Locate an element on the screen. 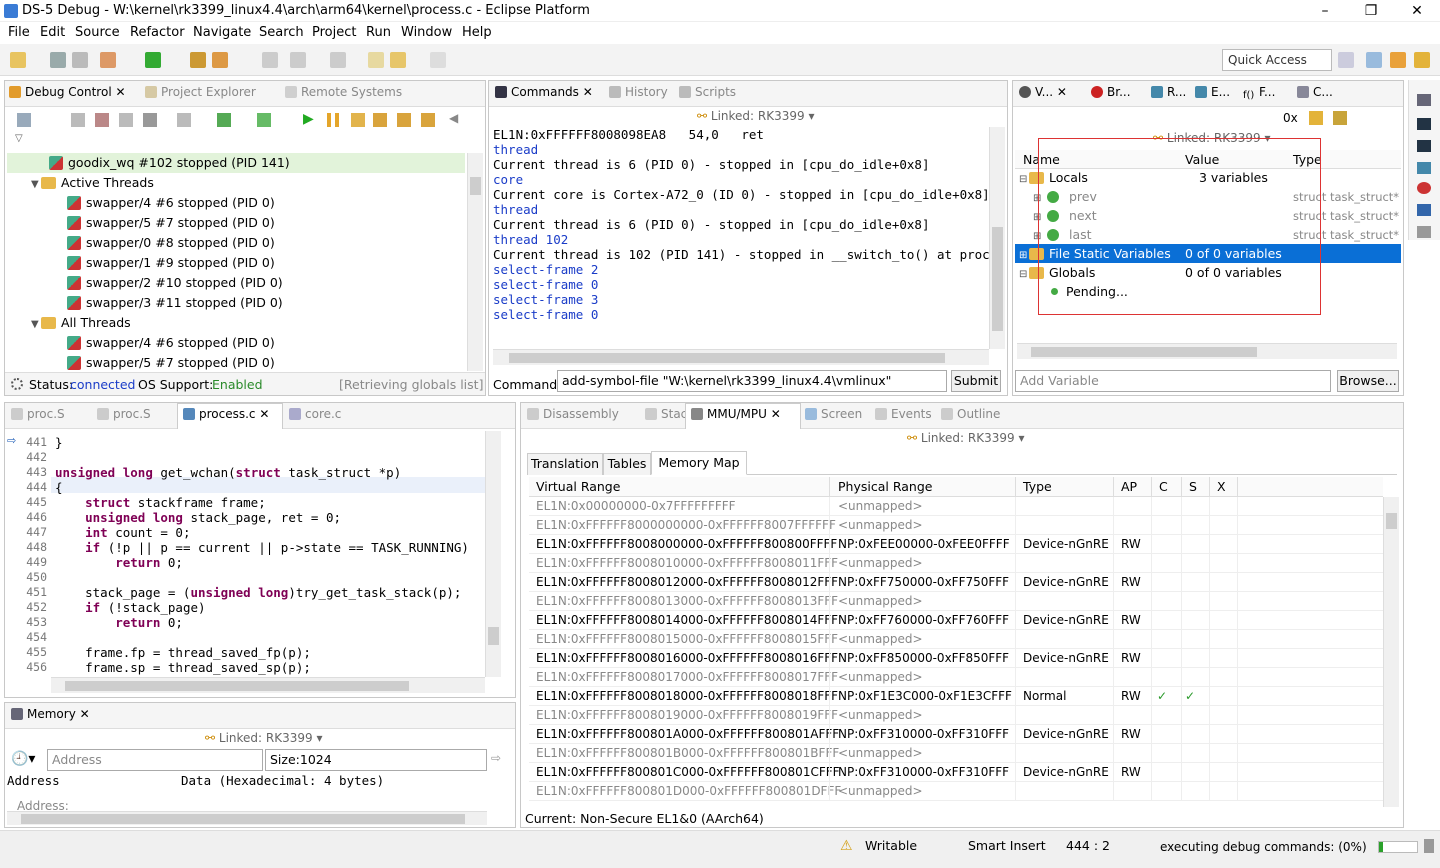 Image resolution: width=1440 pixels, height=868 pixels. tab-history: History is located at coordinates (638, 95).